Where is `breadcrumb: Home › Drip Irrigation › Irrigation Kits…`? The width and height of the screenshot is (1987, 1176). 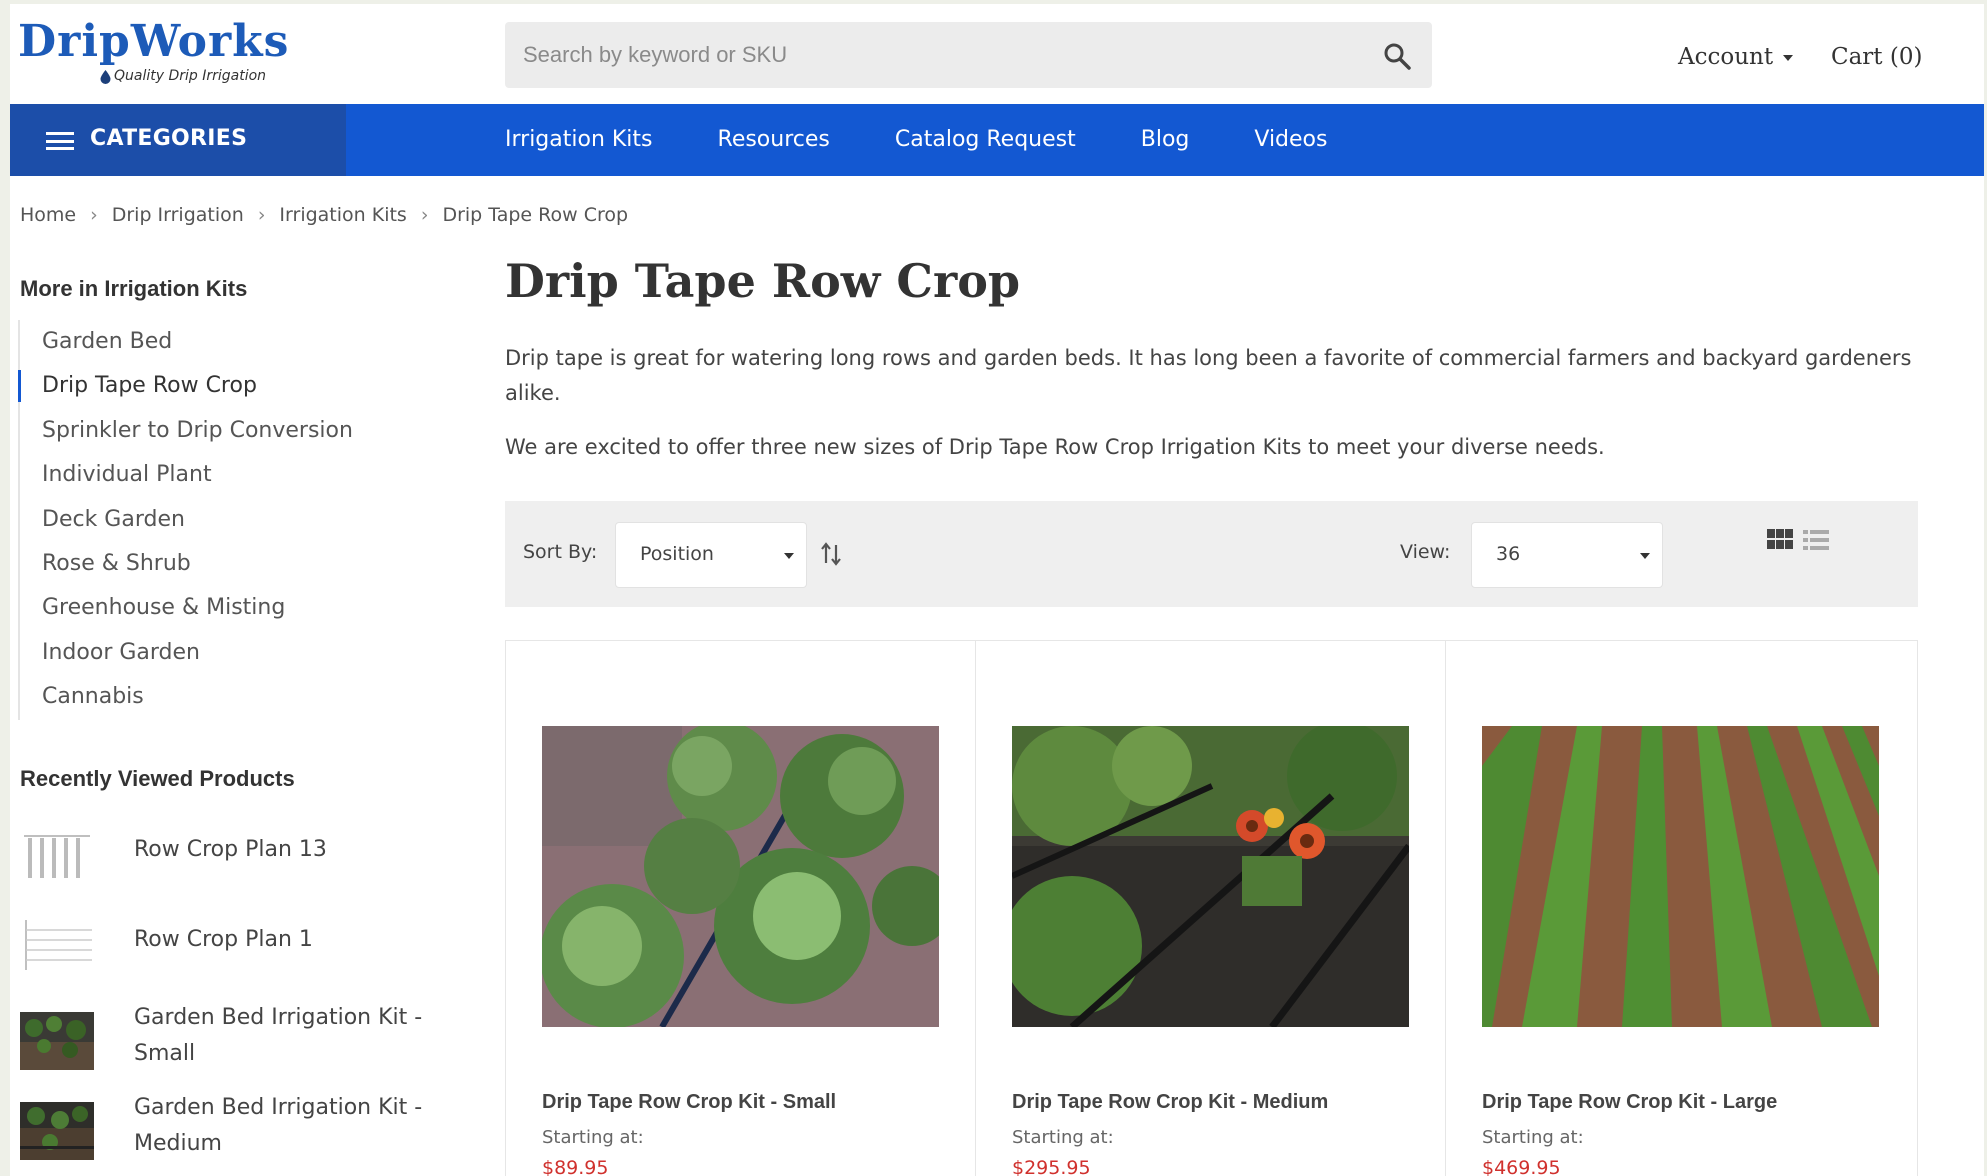
breadcrumb: Home › Drip Irrigation › Irrigation Kits… is located at coordinates (324, 215).